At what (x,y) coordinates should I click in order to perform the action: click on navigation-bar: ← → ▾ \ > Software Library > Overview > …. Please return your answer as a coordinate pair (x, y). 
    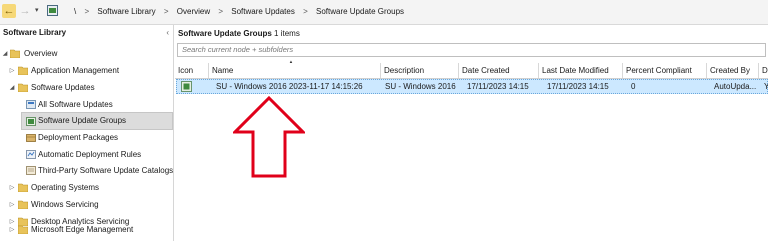
    Looking at the image, I should click on (384, 12).